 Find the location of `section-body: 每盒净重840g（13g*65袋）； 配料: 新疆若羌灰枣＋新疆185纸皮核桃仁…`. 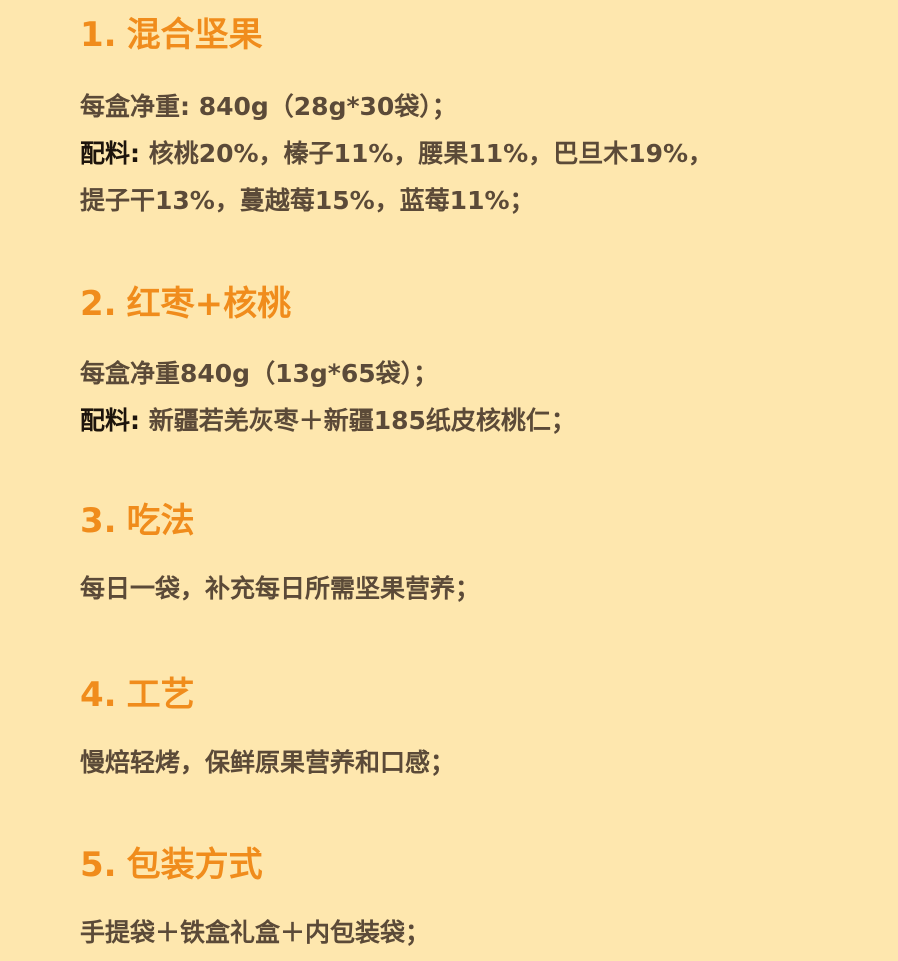

section-body: 每盒净重840g（13g*65袋）； 配料: 新疆若羌灰枣＋新疆185纸皮核桃仁… is located at coordinates (480, 397).